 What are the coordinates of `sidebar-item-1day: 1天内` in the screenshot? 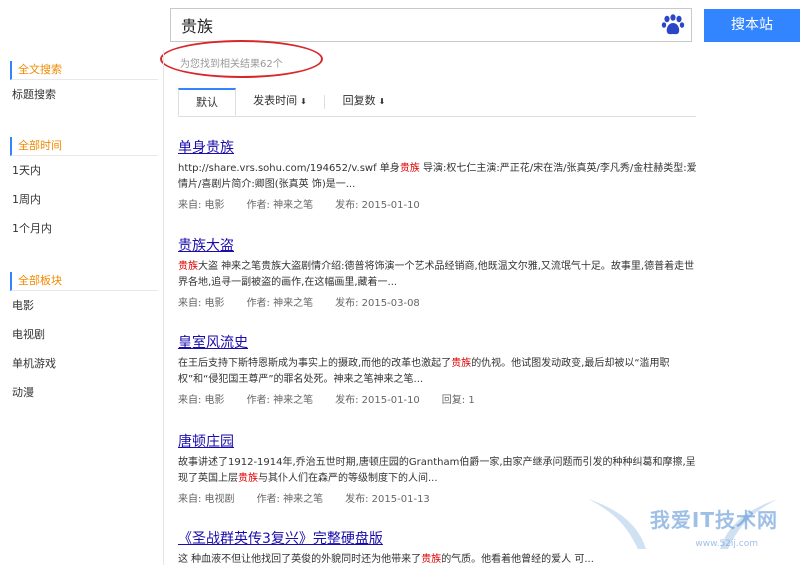 It's located at (84, 170).